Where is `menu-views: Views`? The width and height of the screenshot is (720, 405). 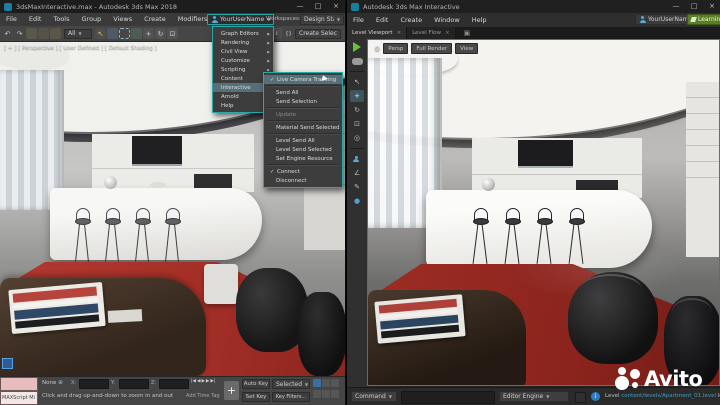 menu-views: Views is located at coordinates (122, 19).